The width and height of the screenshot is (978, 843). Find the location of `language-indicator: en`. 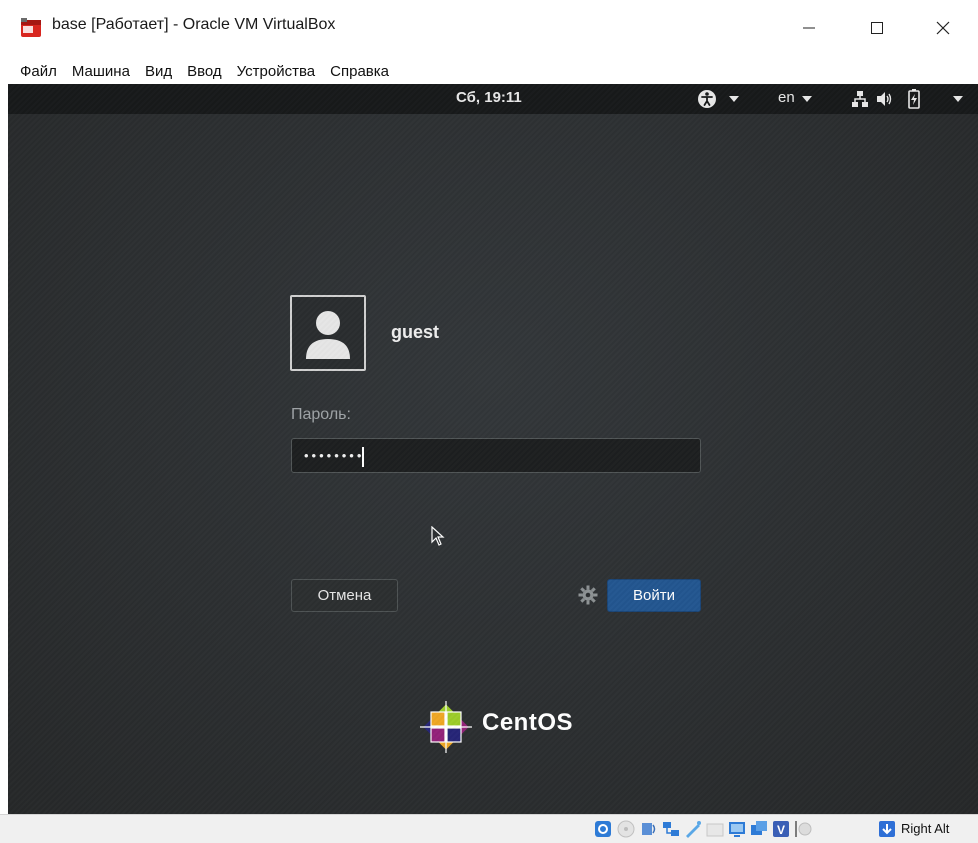

language-indicator: en is located at coordinates (786, 97).